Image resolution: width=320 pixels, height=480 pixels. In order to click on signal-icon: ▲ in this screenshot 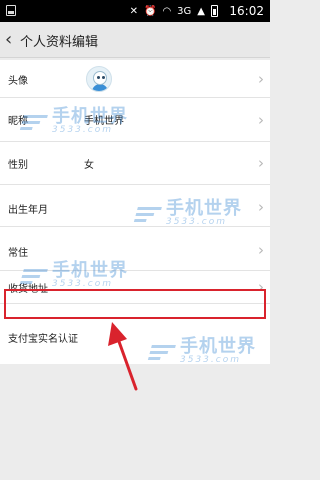, I will do `click(201, 11)`.